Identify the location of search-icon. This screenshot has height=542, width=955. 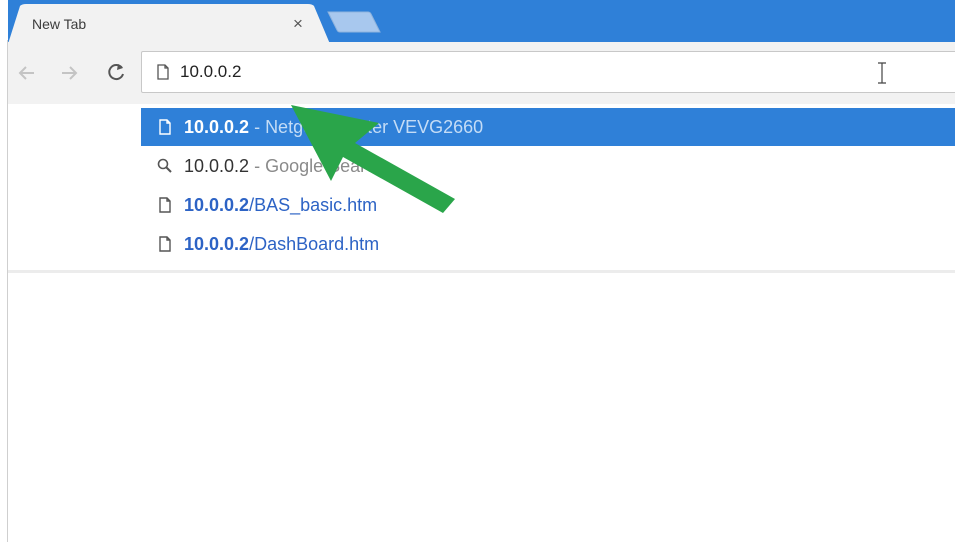
(164, 165).